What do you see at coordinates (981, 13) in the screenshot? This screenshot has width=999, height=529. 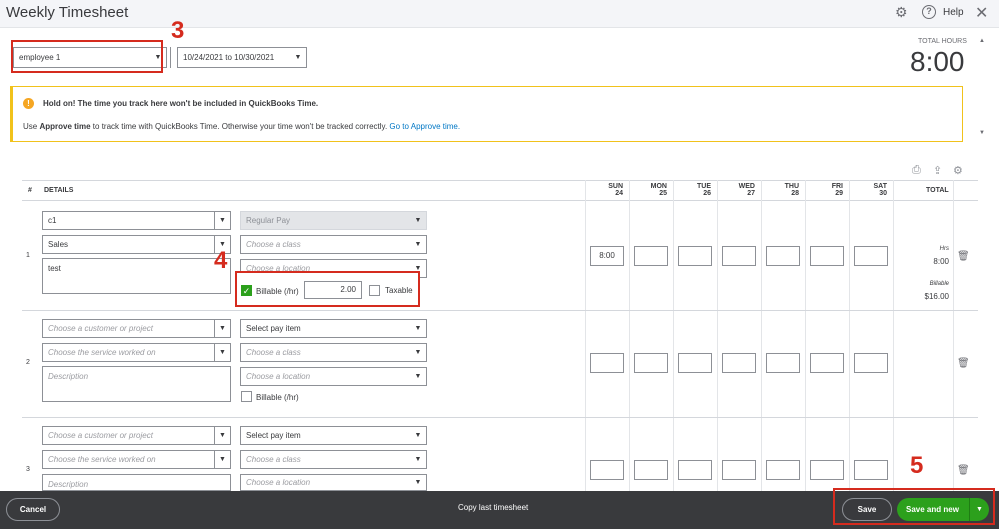 I see `close-icon: ✕` at bounding box center [981, 13].